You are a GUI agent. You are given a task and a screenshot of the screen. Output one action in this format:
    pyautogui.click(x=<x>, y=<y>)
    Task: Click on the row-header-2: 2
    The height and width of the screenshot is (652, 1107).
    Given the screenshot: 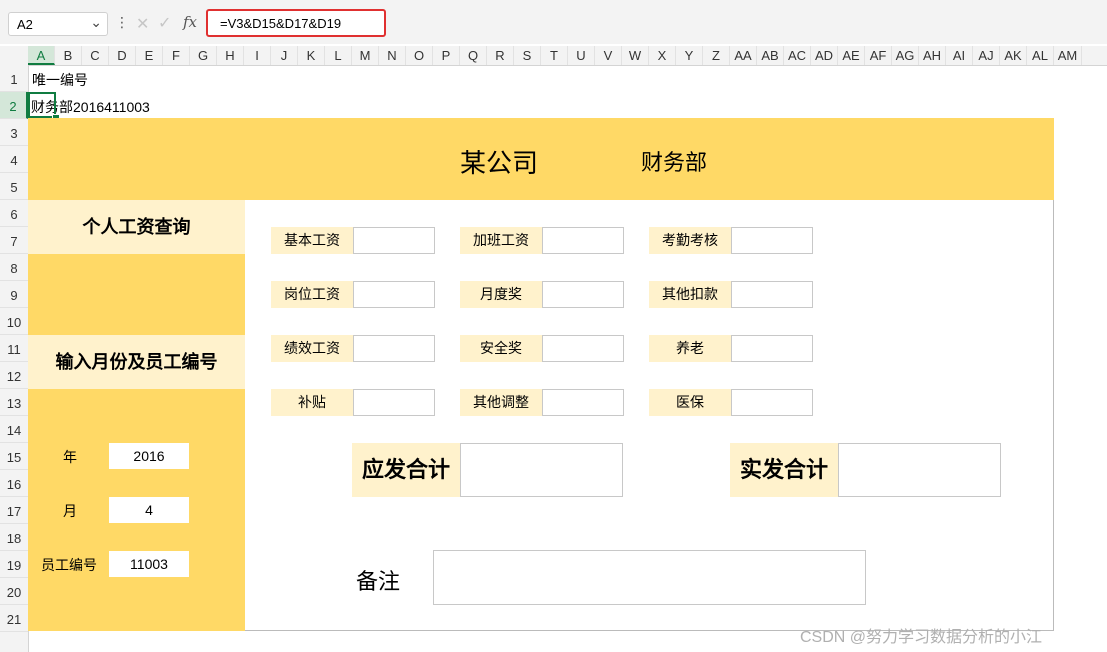 What is the action you would take?
    pyautogui.click(x=14, y=105)
    